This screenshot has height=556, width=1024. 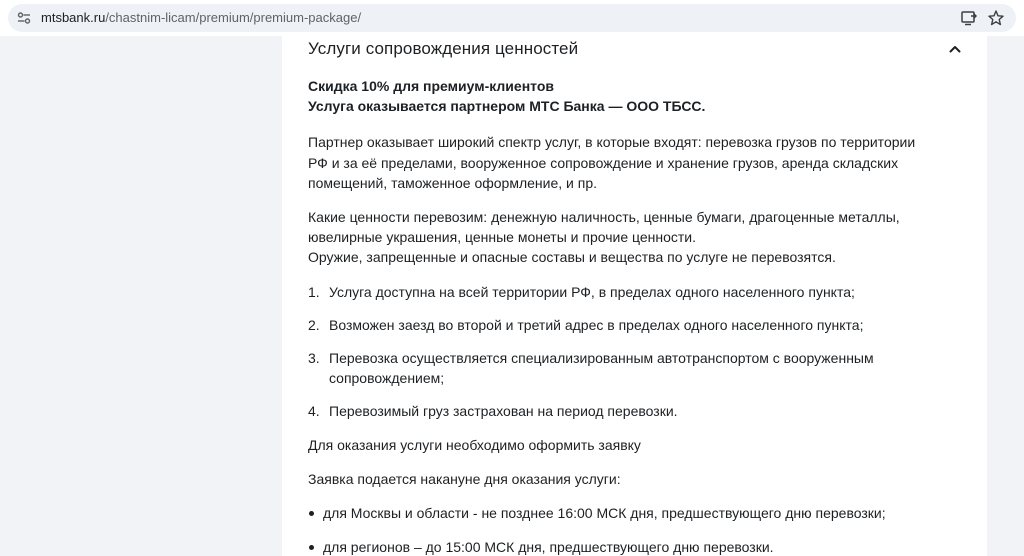 What do you see at coordinates (969, 18) in the screenshot?
I see `install-app-icon` at bounding box center [969, 18].